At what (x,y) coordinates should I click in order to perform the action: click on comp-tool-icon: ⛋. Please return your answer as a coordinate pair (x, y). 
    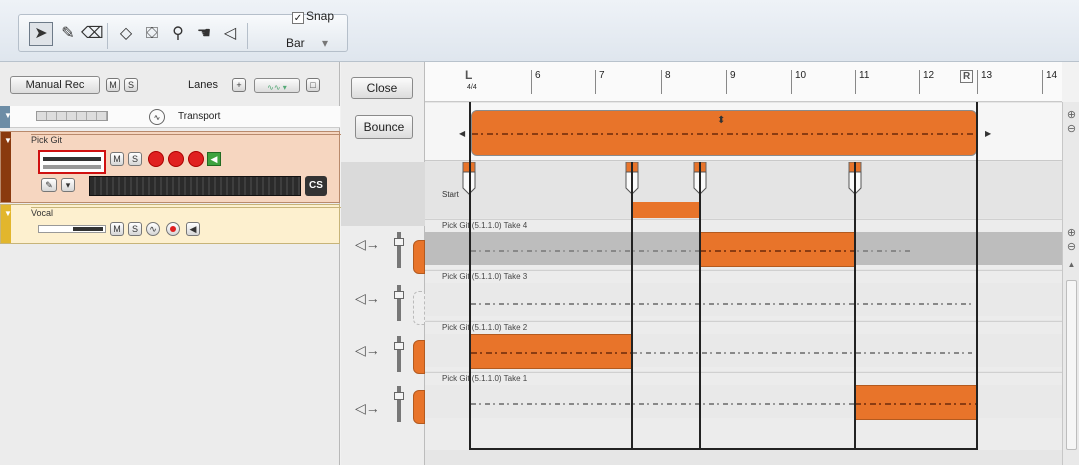
    Looking at the image, I should click on (152, 34).